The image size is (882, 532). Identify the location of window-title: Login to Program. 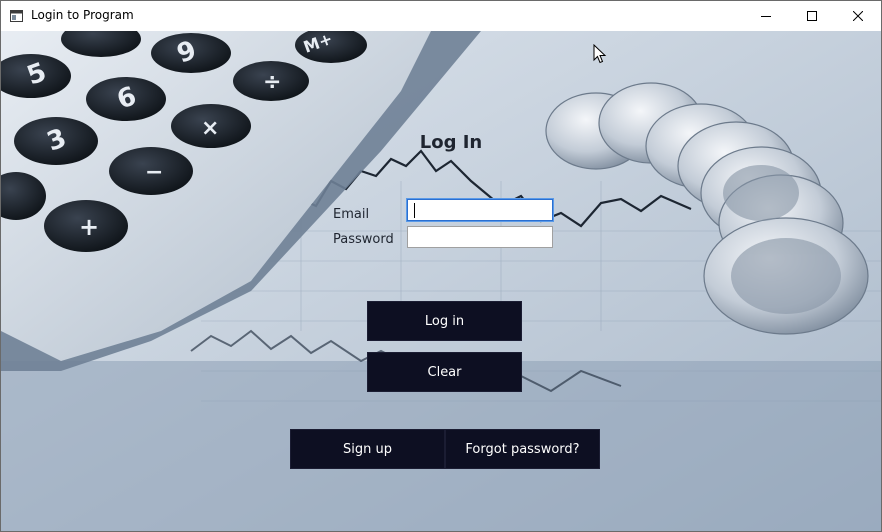
(82, 15).